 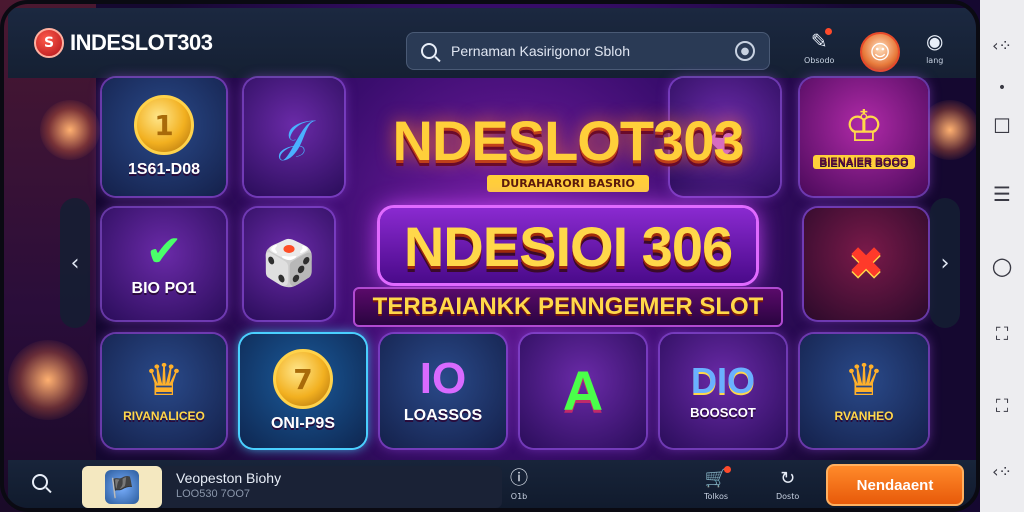 I want to click on chevron-right-icon: ›, so click(x=945, y=263).